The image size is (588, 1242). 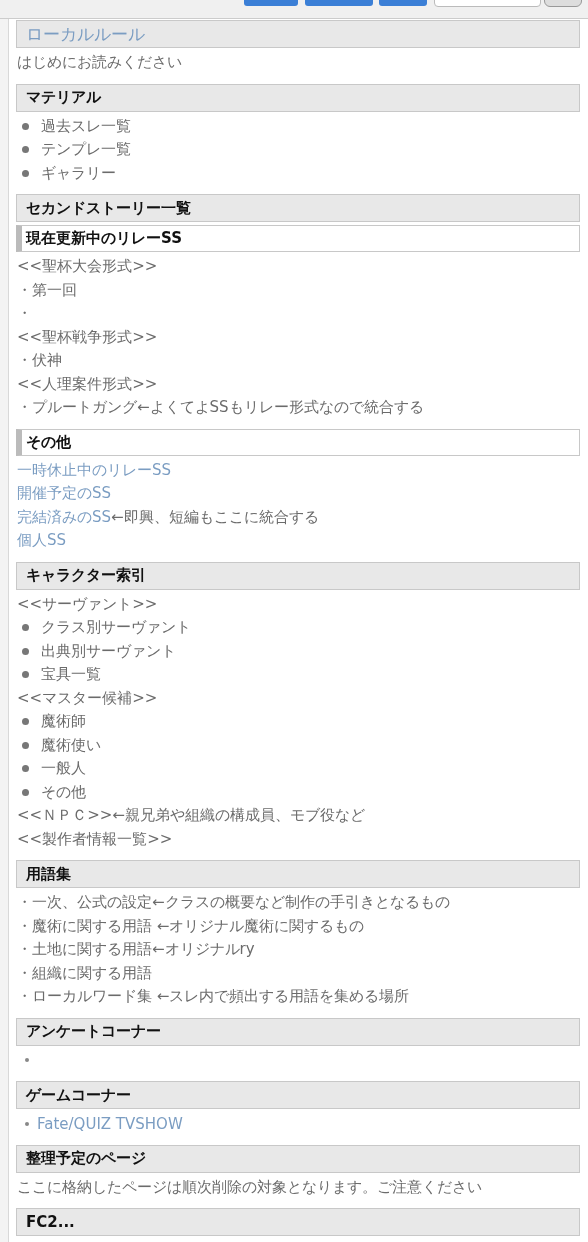 What do you see at coordinates (110, 1123) in the screenshot?
I see `page-link: Fate/QUIZ TVSHOW` at bounding box center [110, 1123].